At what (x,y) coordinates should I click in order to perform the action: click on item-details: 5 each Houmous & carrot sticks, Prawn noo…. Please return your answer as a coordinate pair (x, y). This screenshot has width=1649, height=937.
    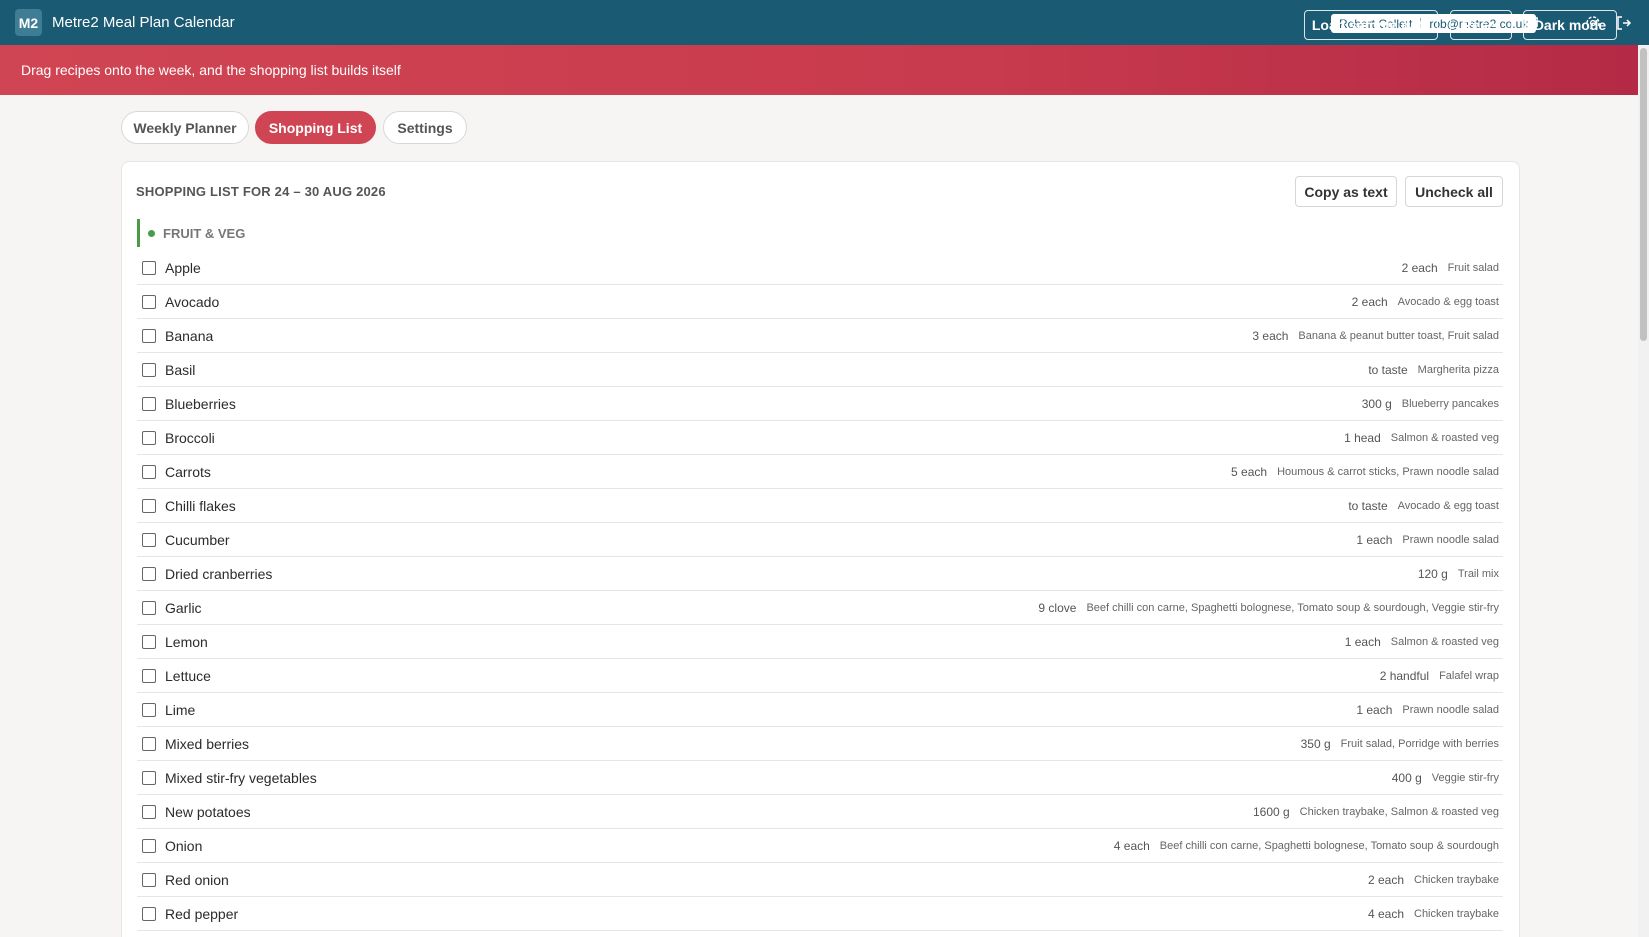
    Looking at the image, I should click on (1365, 472).